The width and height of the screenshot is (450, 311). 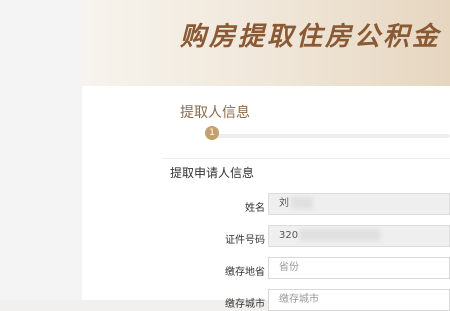 What do you see at coordinates (245, 304) in the screenshot?
I see `city-label: 缴存城市` at bounding box center [245, 304].